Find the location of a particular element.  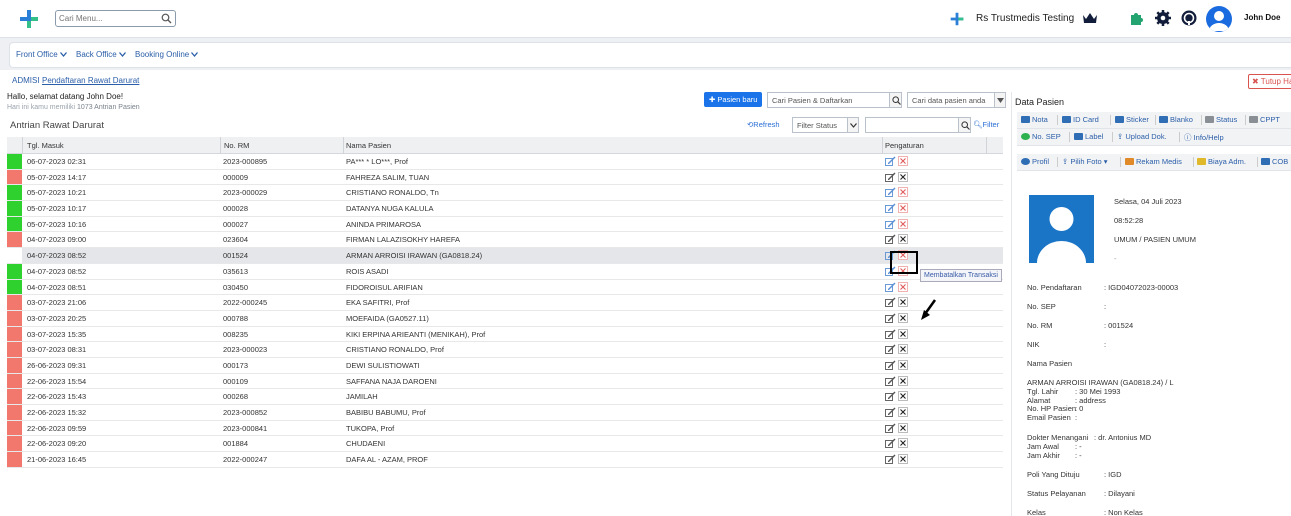

filter-text-input is located at coordinates (912, 125).